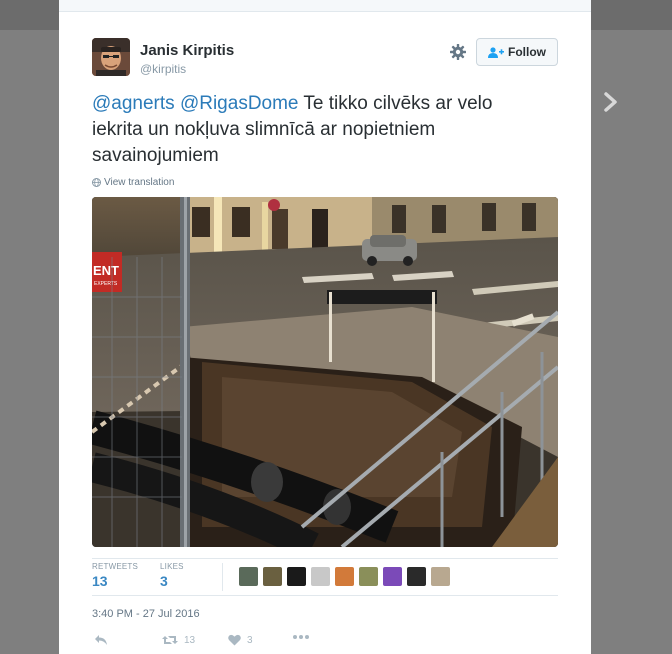  Describe the element at coordinates (239, 103) in the screenshot. I see `mention-link: @RigasDome` at that location.